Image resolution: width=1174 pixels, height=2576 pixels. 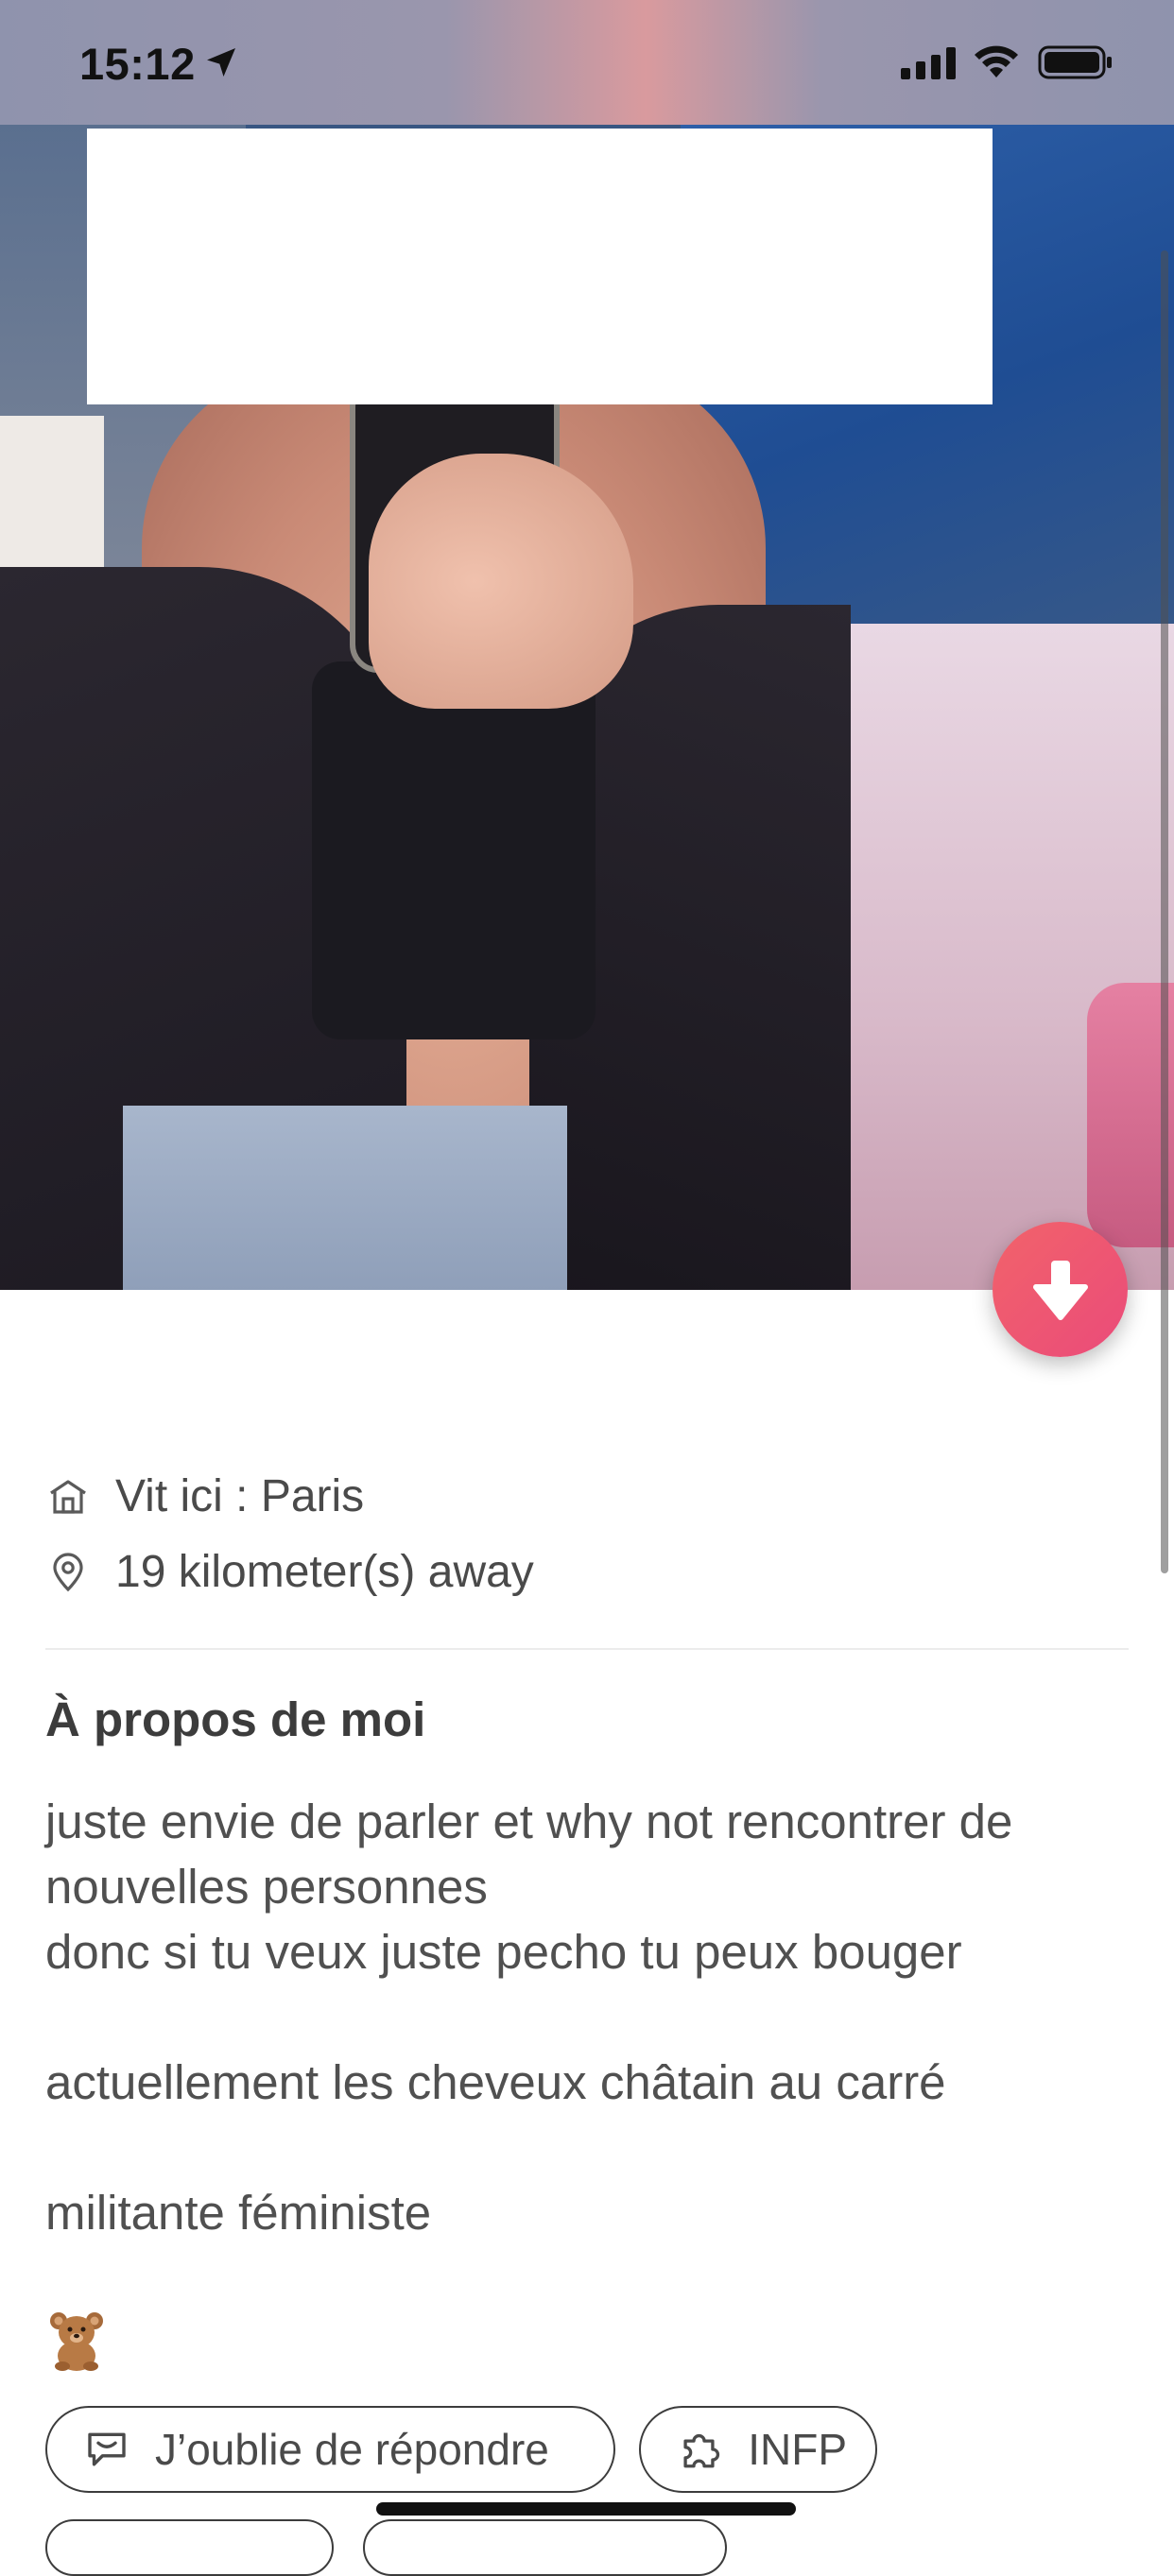 What do you see at coordinates (76, 2341) in the screenshot?
I see `teddy-bear-icon` at bounding box center [76, 2341].